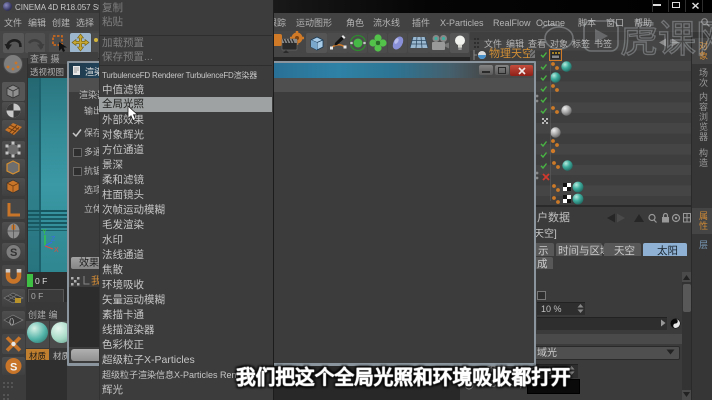  I want to click on svg-text: Z, so click(53, 239).